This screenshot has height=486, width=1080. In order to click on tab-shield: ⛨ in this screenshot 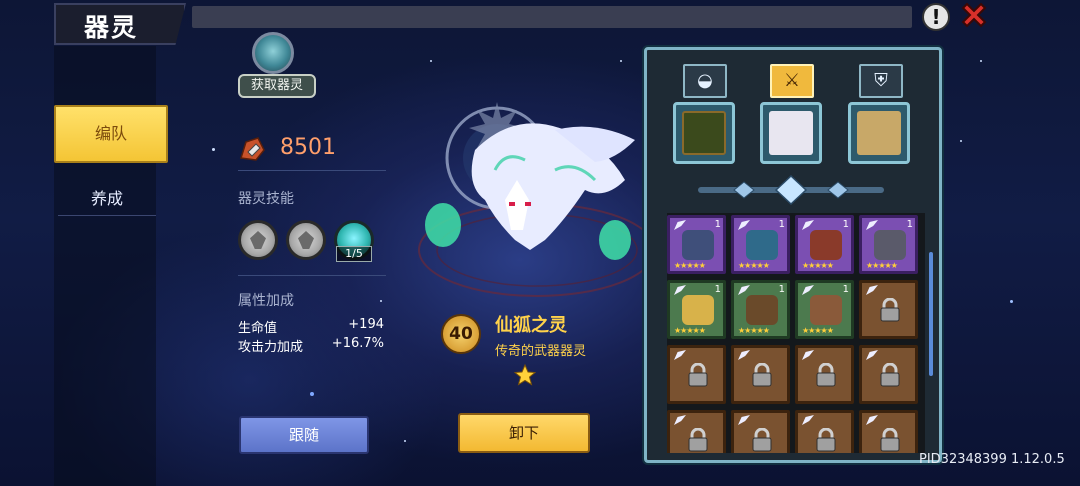, I will do `click(881, 81)`.